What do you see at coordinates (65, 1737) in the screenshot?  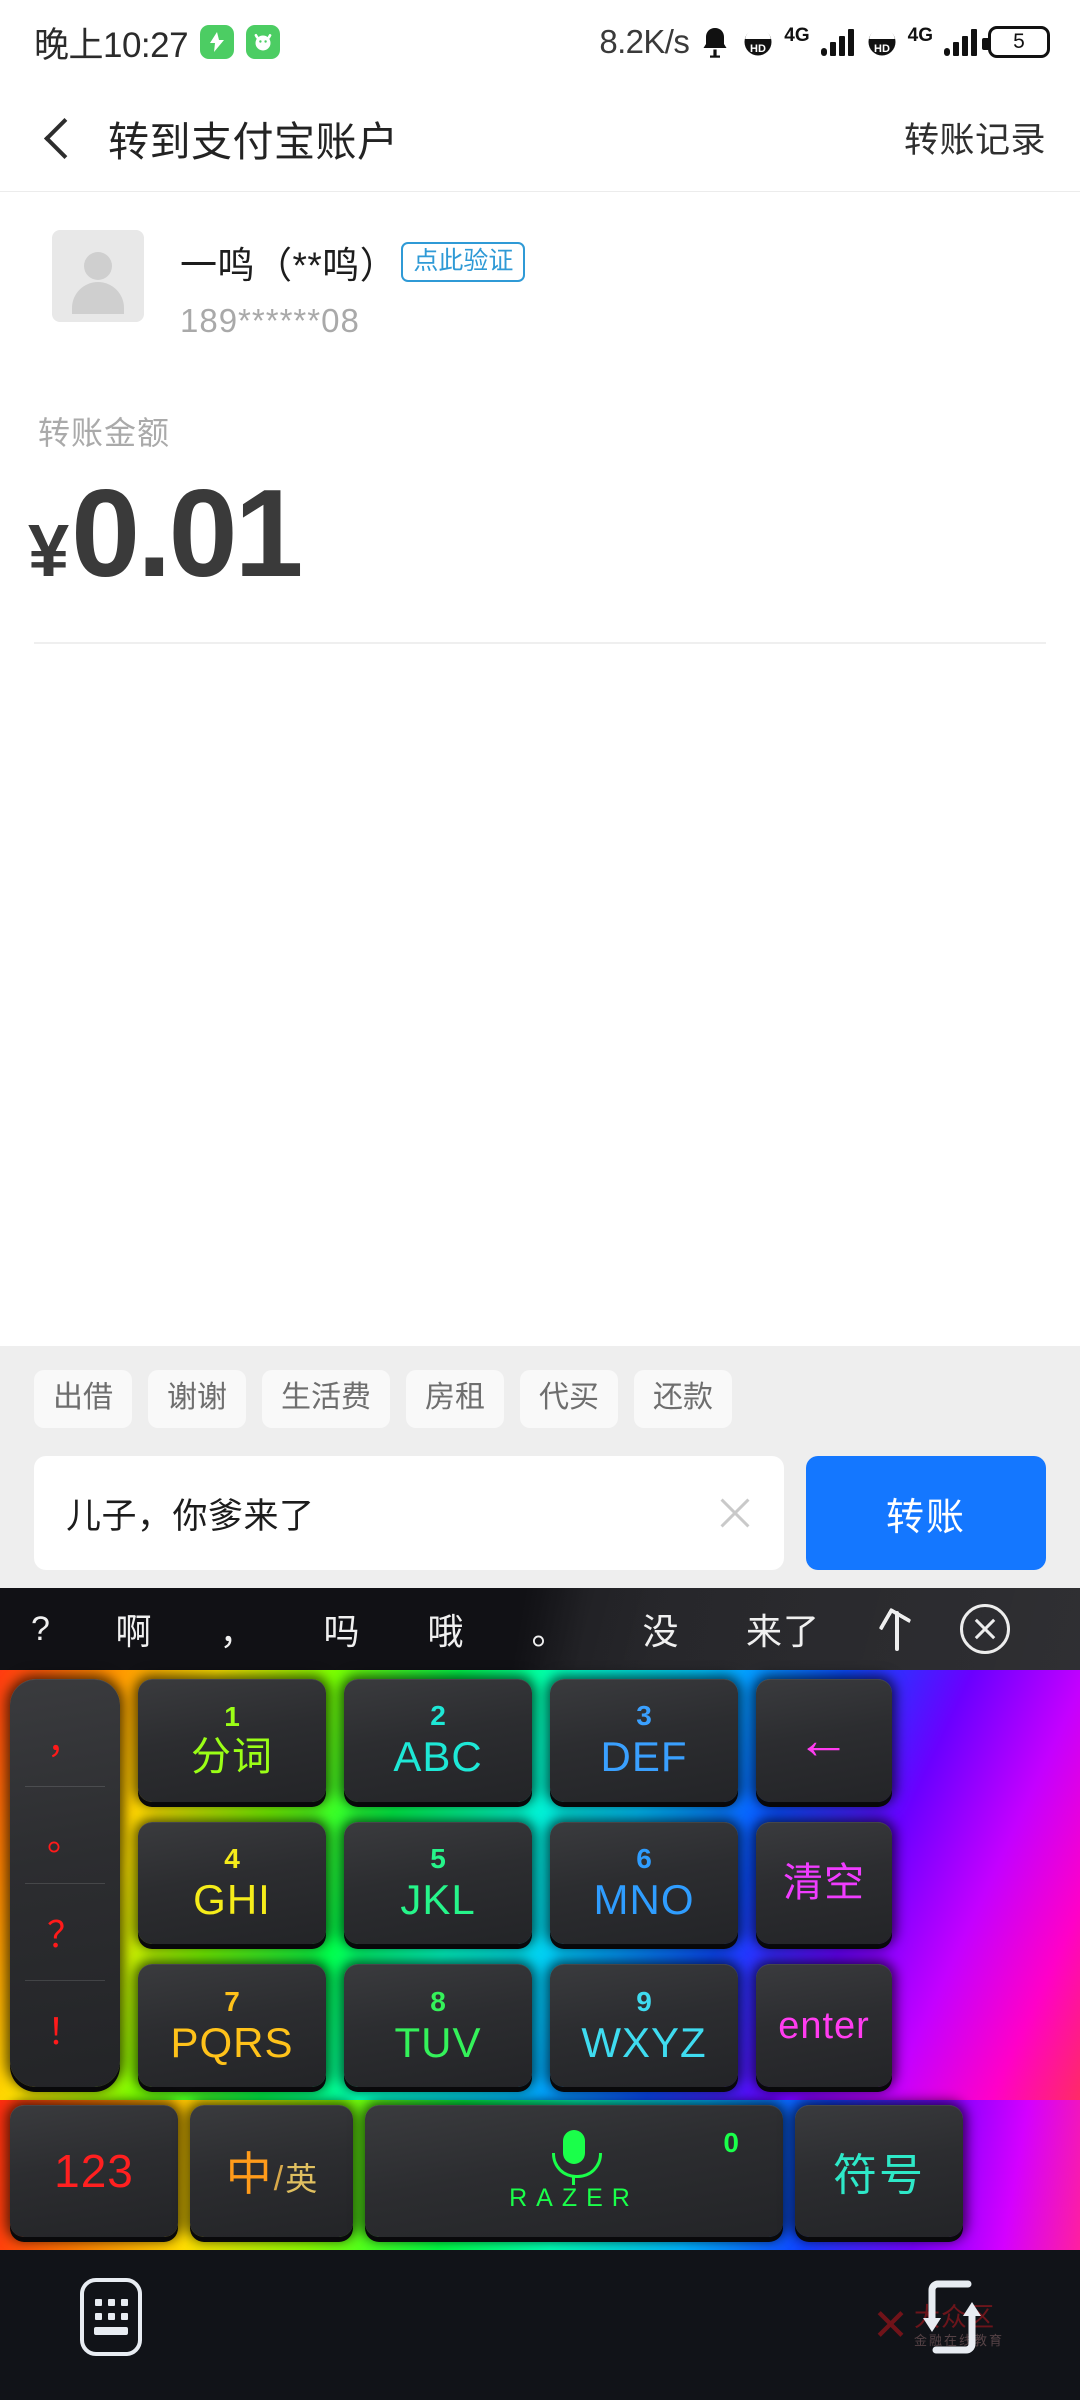 I see `punct-comma: ，` at bounding box center [65, 1737].